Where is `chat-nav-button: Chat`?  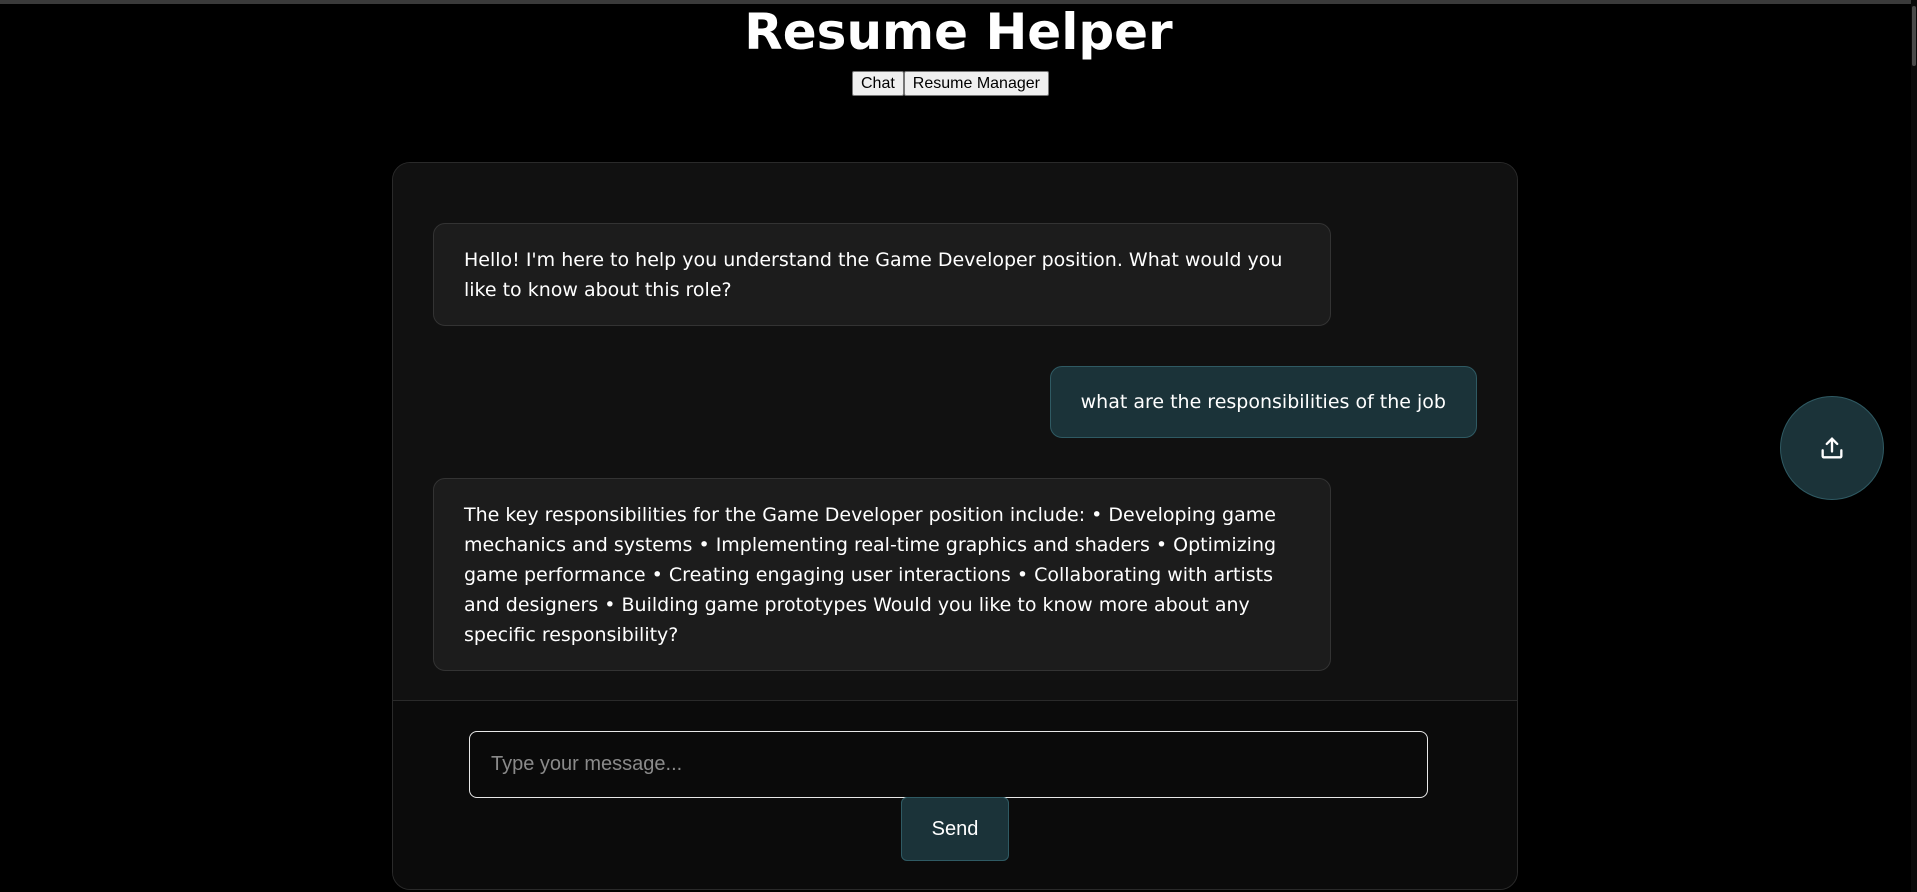 chat-nav-button: Chat is located at coordinates (878, 83).